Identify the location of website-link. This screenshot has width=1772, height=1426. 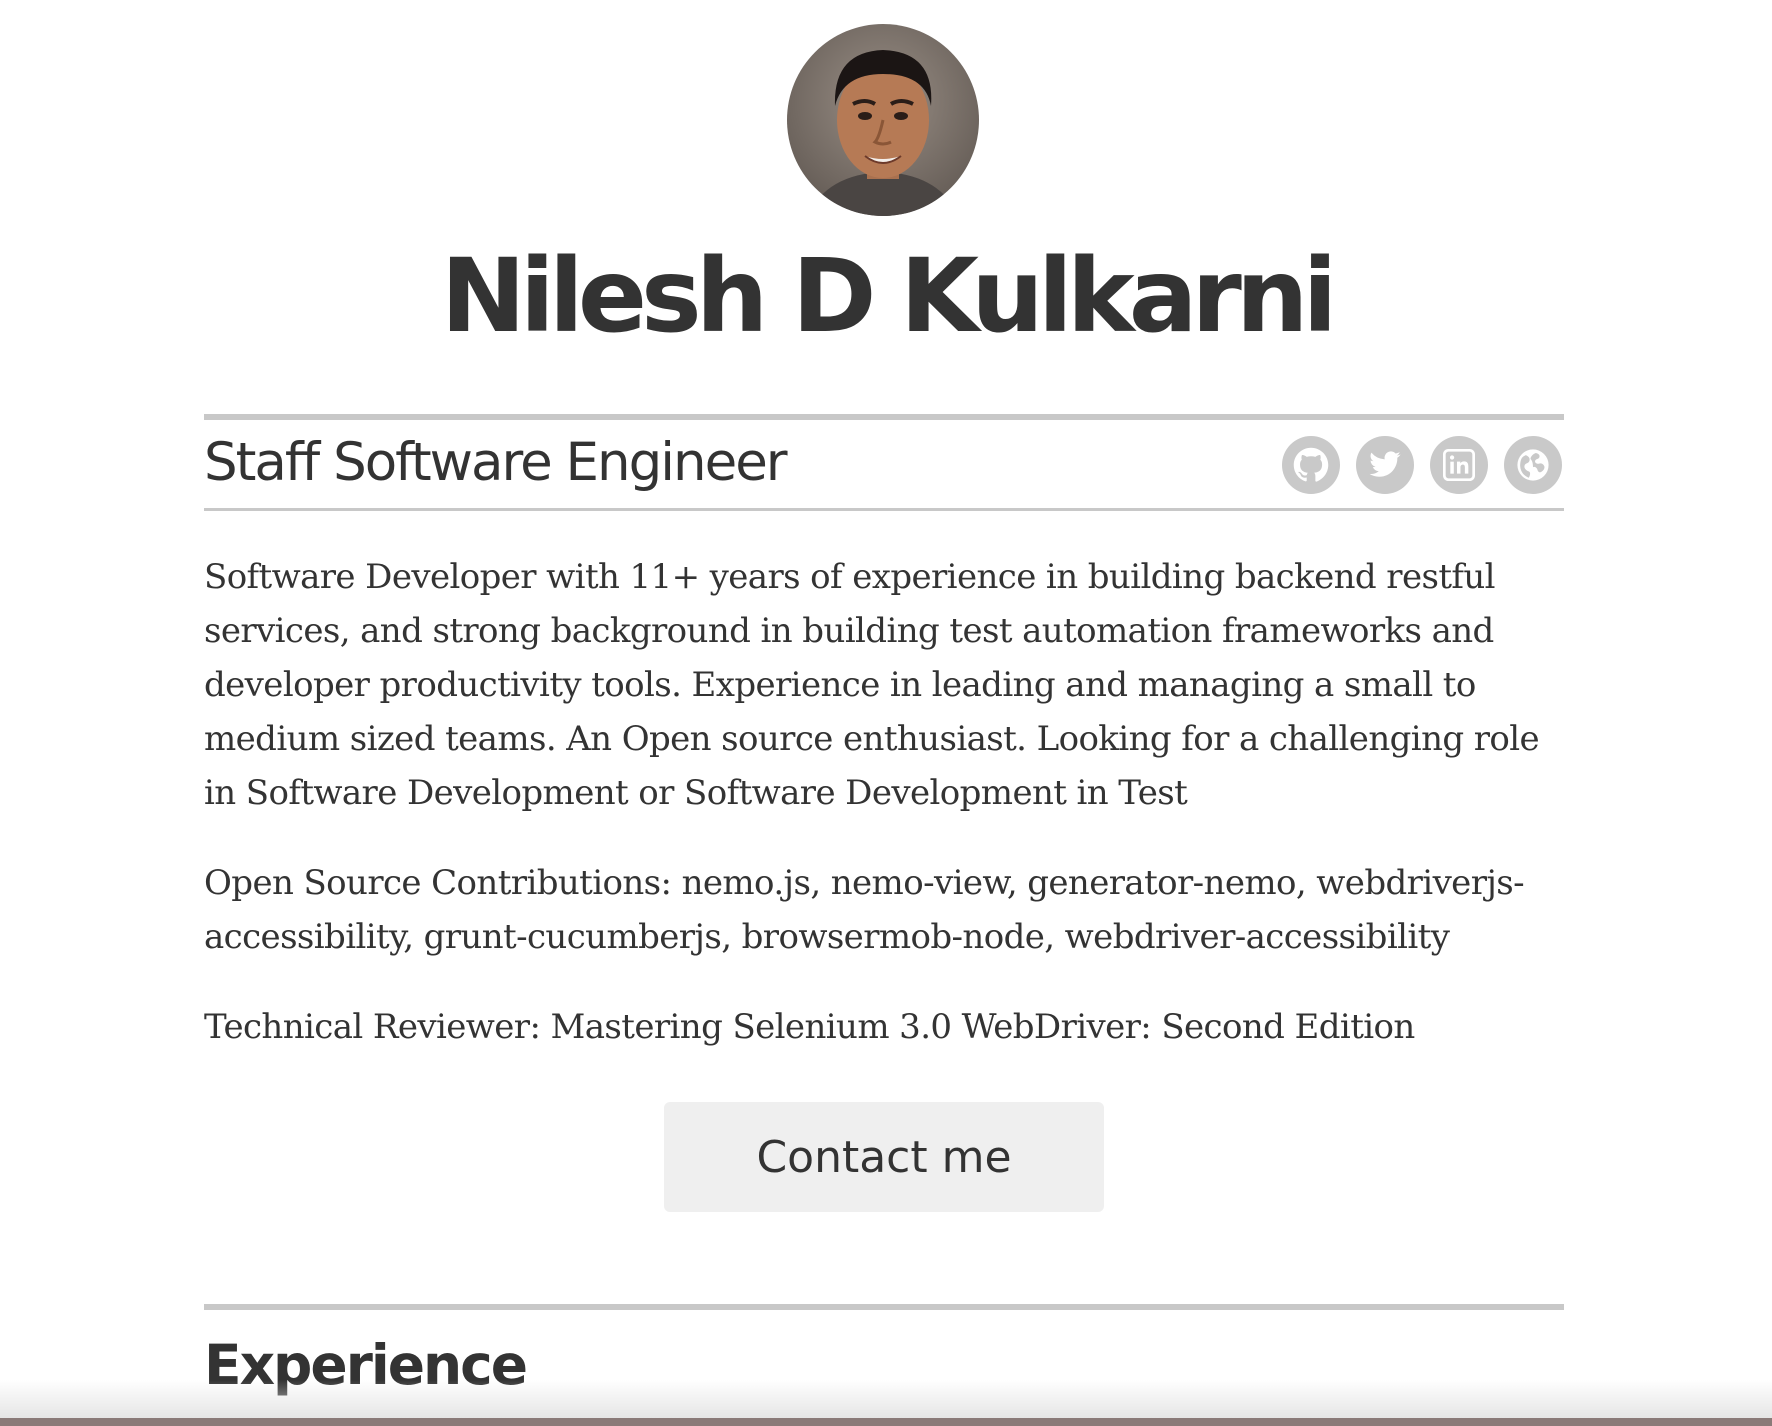
(1533, 465).